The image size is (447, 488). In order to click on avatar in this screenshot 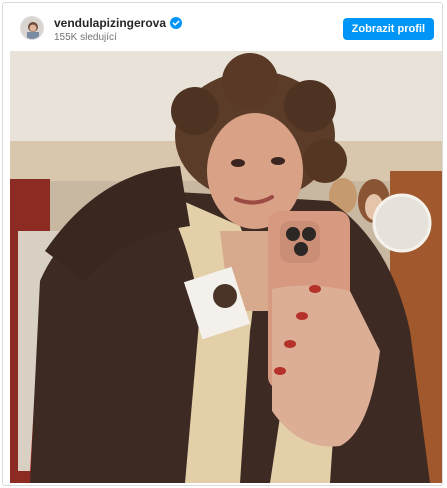, I will do `click(32, 28)`.